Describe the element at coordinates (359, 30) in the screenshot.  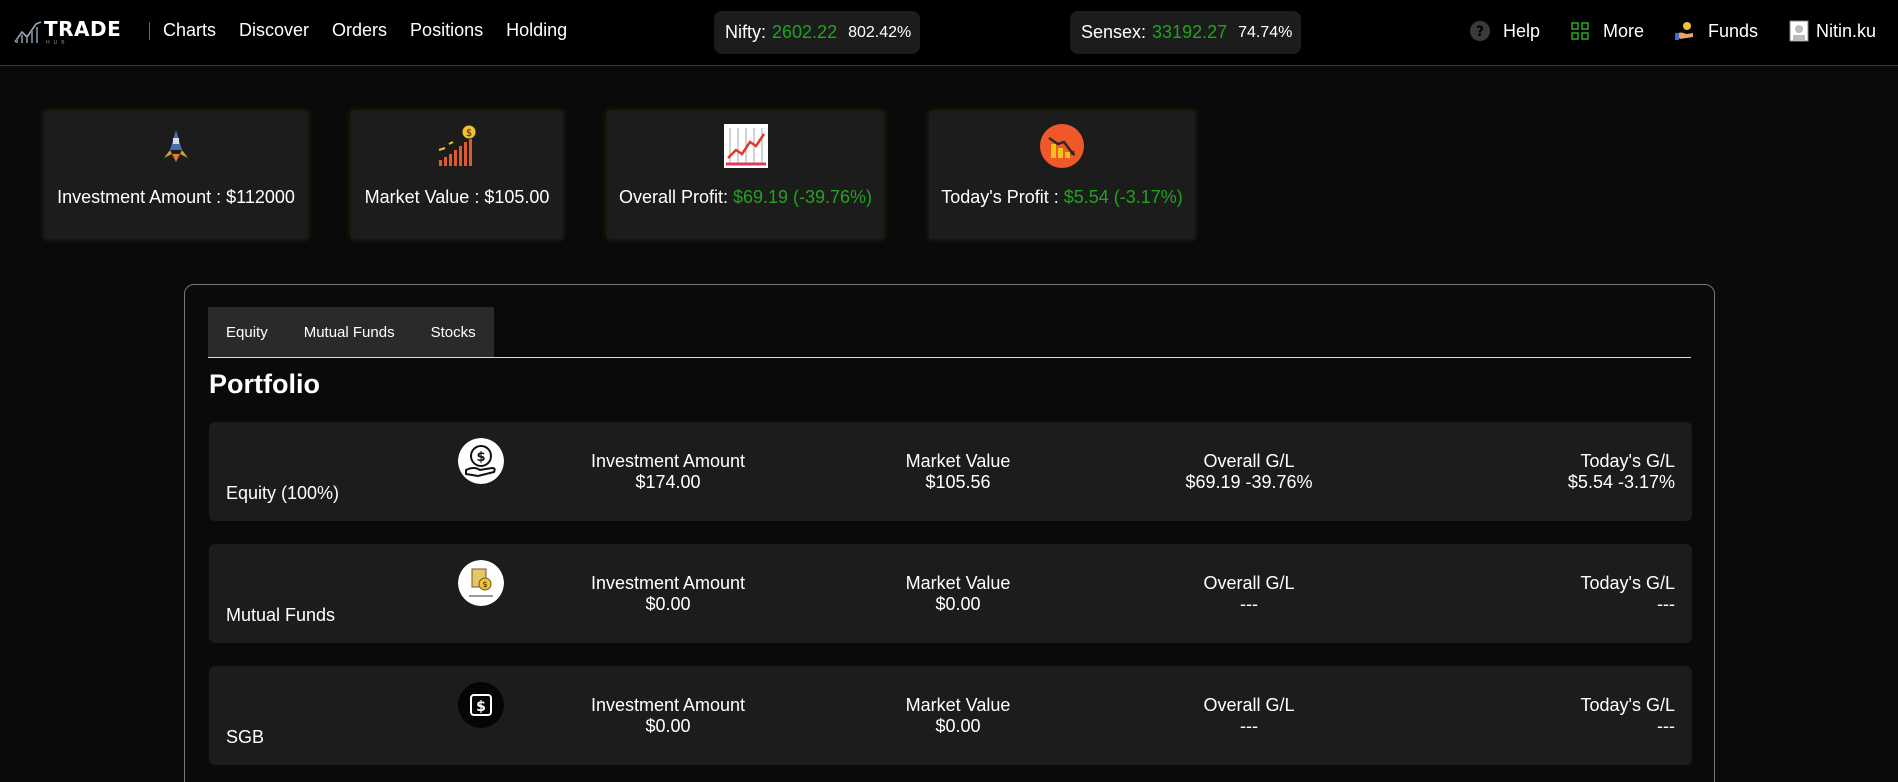
I see `nav-orders: Orders` at that location.